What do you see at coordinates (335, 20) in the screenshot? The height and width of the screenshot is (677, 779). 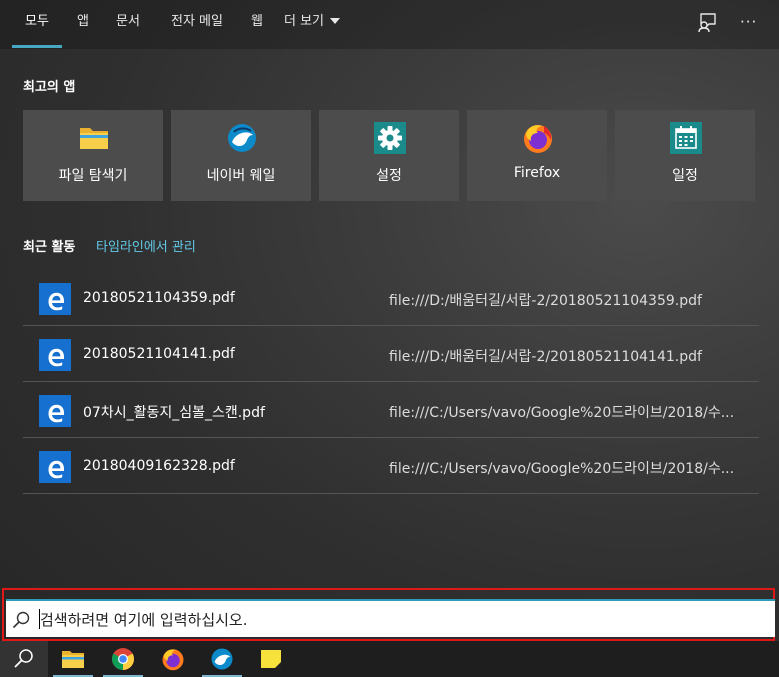 I see `chevron-down-icon` at bounding box center [335, 20].